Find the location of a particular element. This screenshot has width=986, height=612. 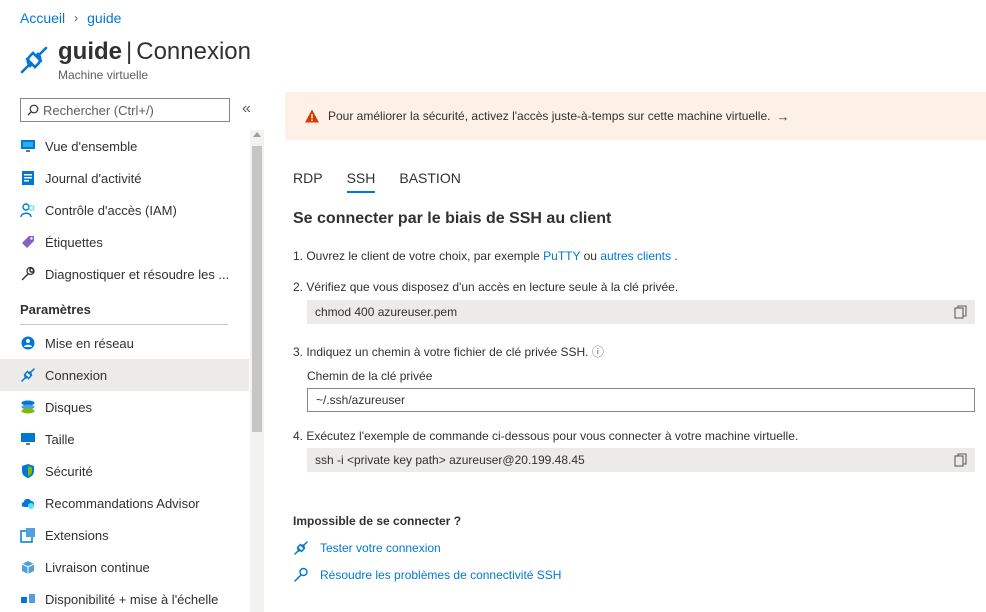

test-connection-link: Tester votre connexion is located at coordinates (367, 548).